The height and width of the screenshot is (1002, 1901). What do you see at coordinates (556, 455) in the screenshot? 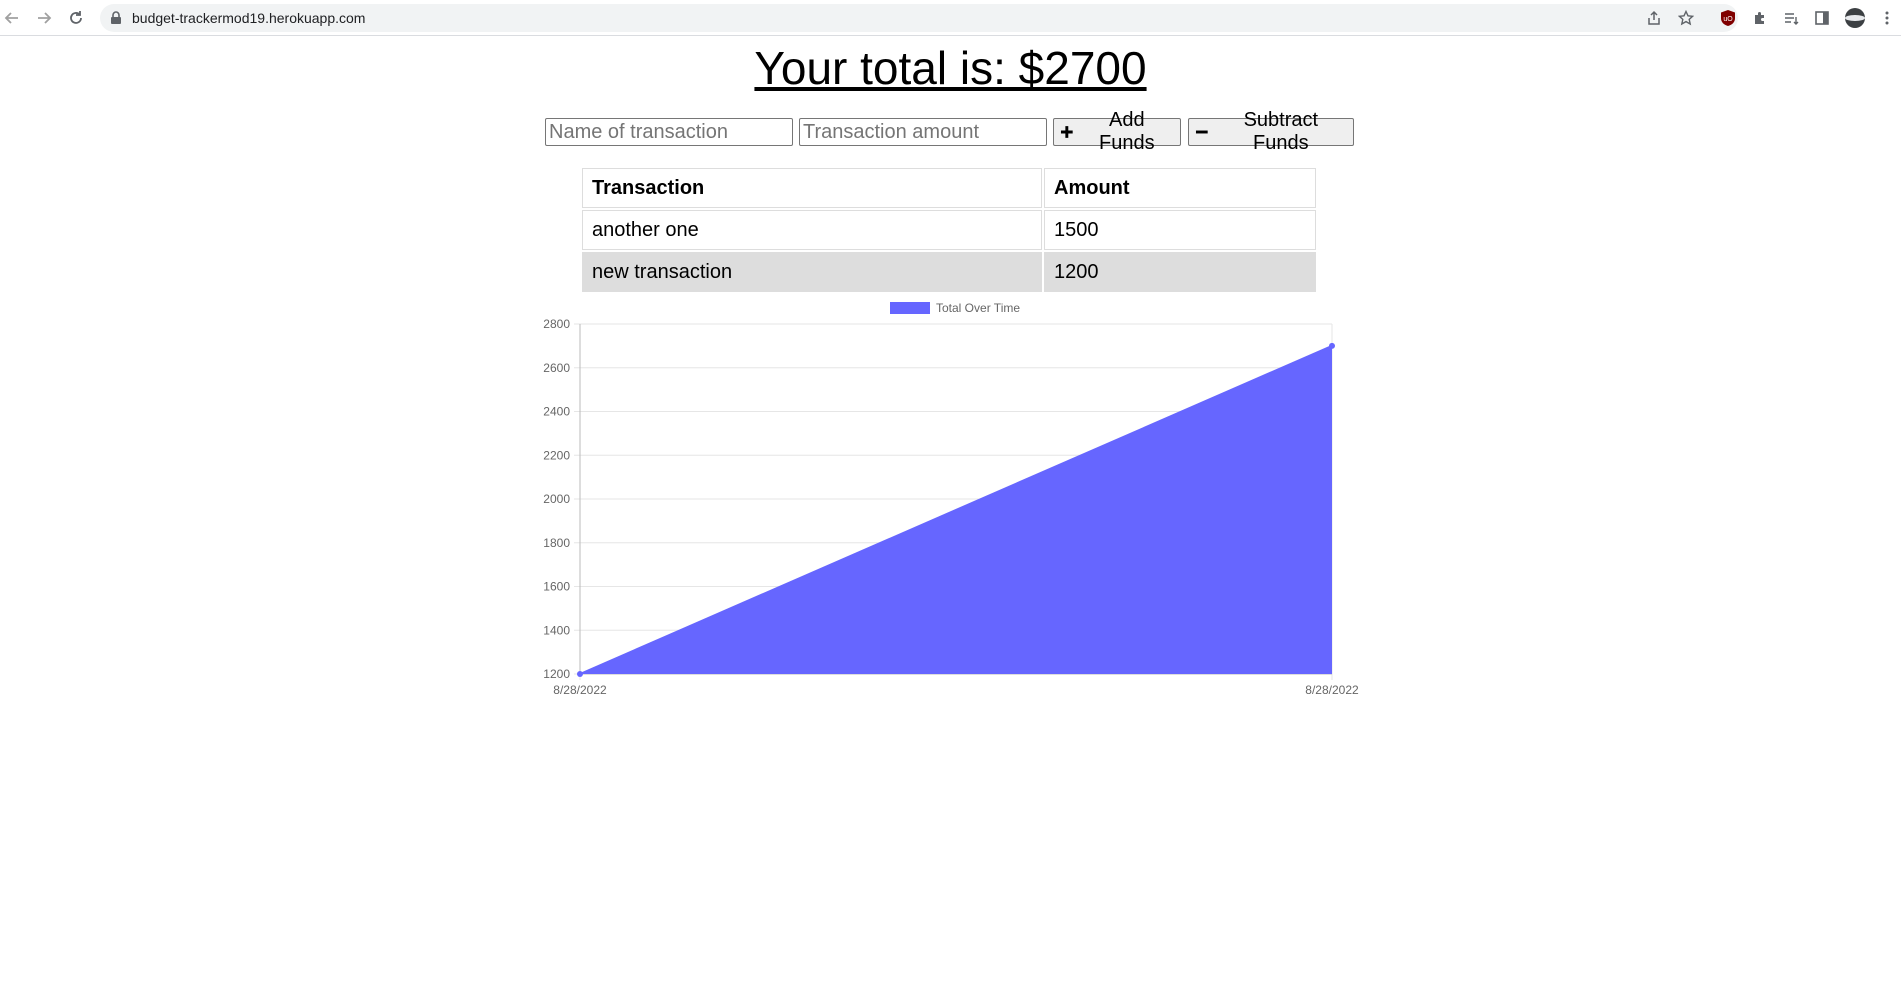
I see `y-tick-label: 2200` at bounding box center [556, 455].